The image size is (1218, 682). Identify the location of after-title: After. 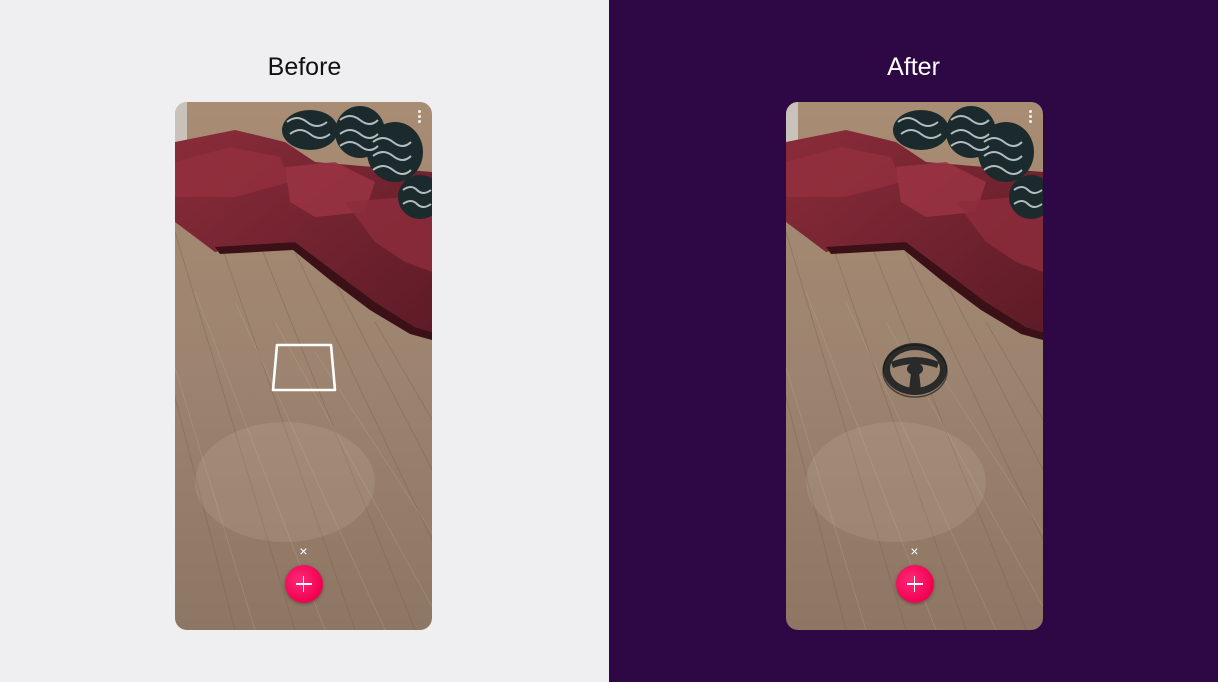
(913, 67).